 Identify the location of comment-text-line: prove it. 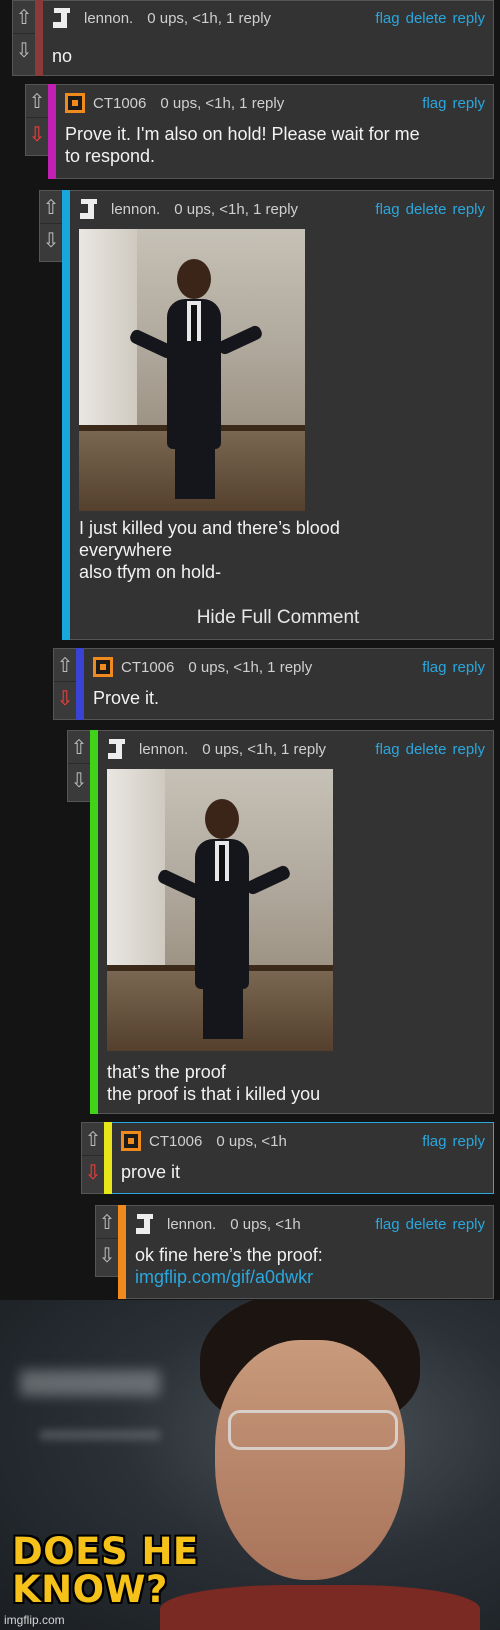
(151, 1172).